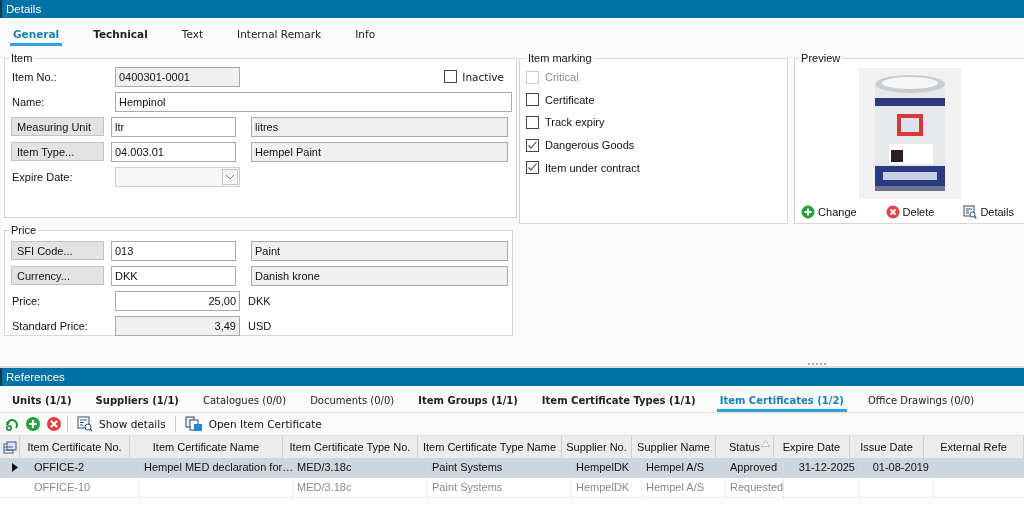  What do you see at coordinates (379, 275) in the screenshot?
I see `description-field: Danish krone` at bounding box center [379, 275].